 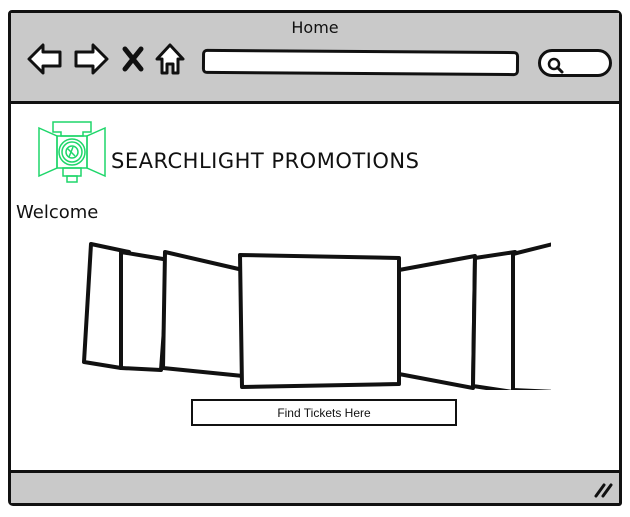 What do you see at coordinates (315, 27) in the screenshot?
I see `window-title: Home` at bounding box center [315, 27].